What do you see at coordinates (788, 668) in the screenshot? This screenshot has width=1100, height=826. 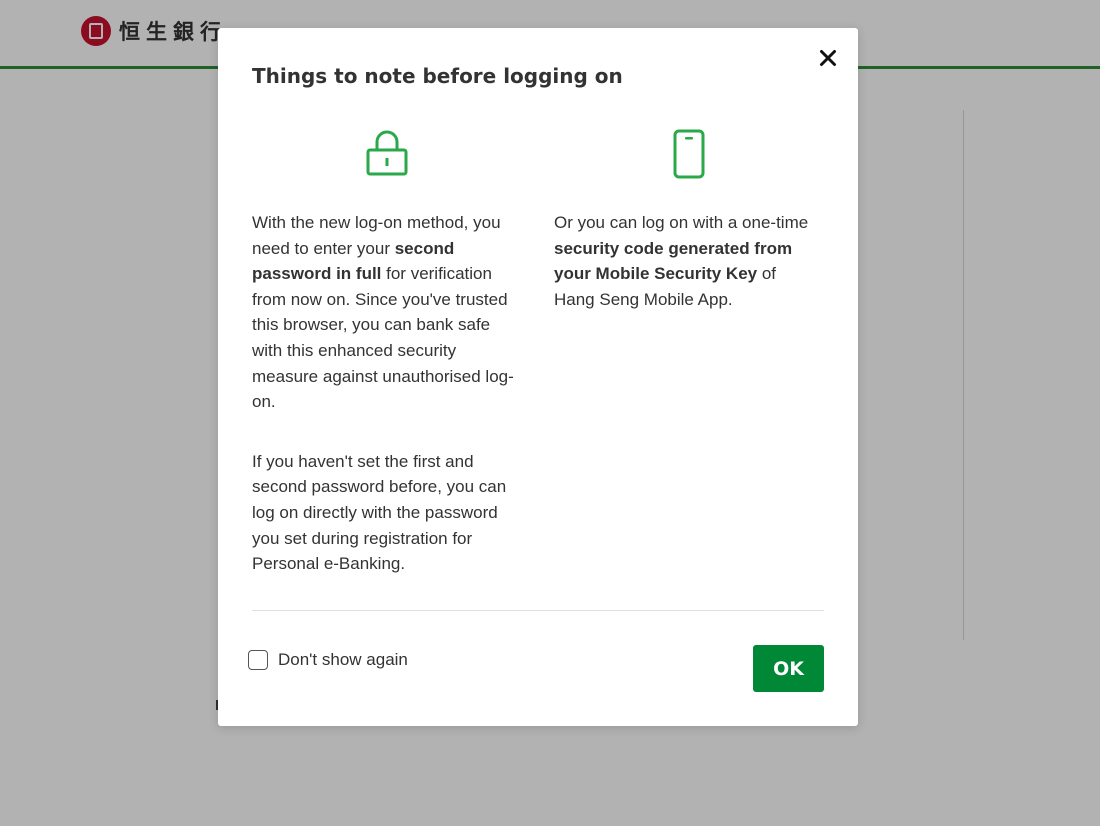 I see `ok-button: OK` at bounding box center [788, 668].